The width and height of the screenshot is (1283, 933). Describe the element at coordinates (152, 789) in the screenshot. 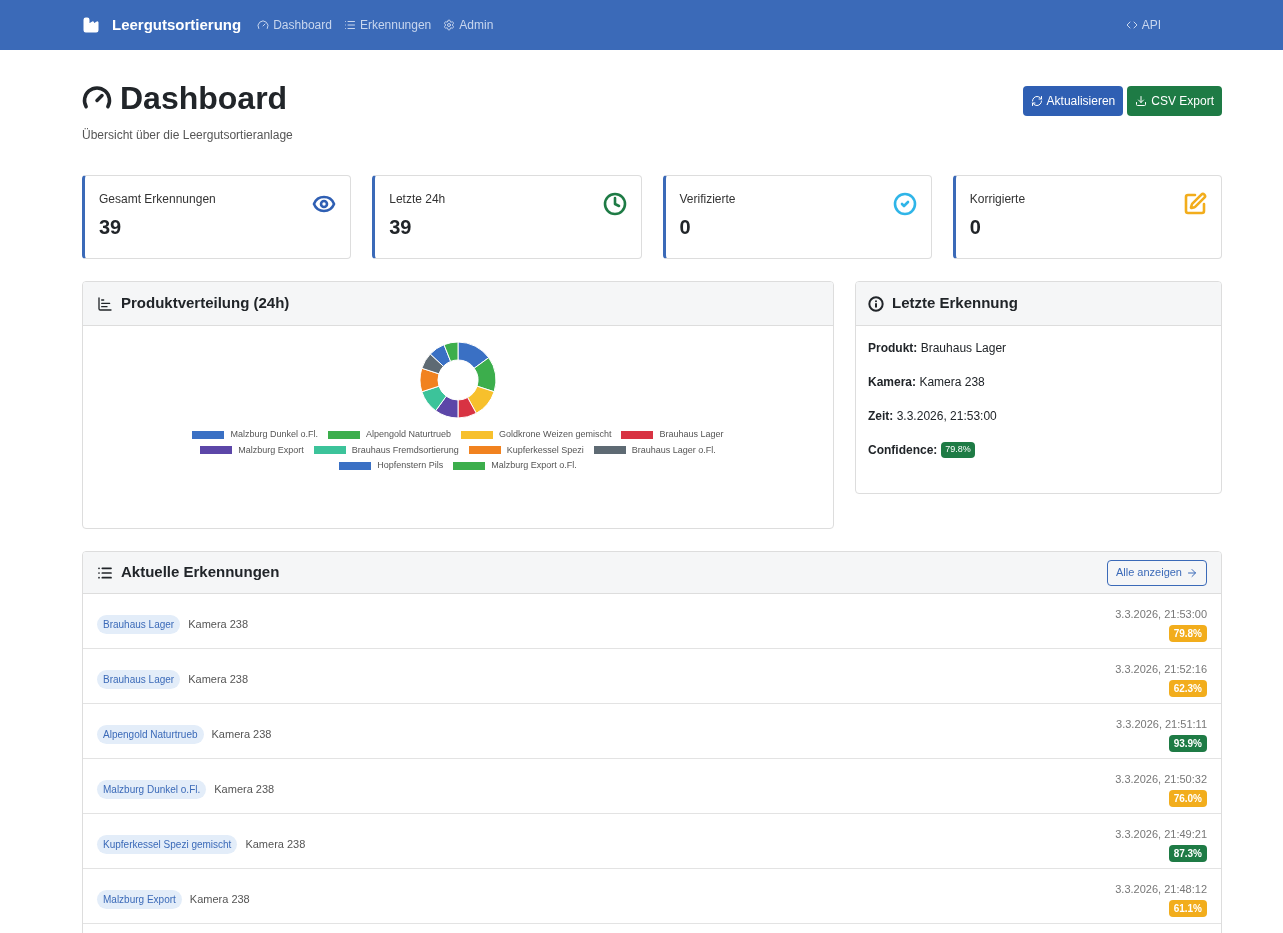

I see `product-tag: Malzburg Dunkel o.Fl.` at that location.